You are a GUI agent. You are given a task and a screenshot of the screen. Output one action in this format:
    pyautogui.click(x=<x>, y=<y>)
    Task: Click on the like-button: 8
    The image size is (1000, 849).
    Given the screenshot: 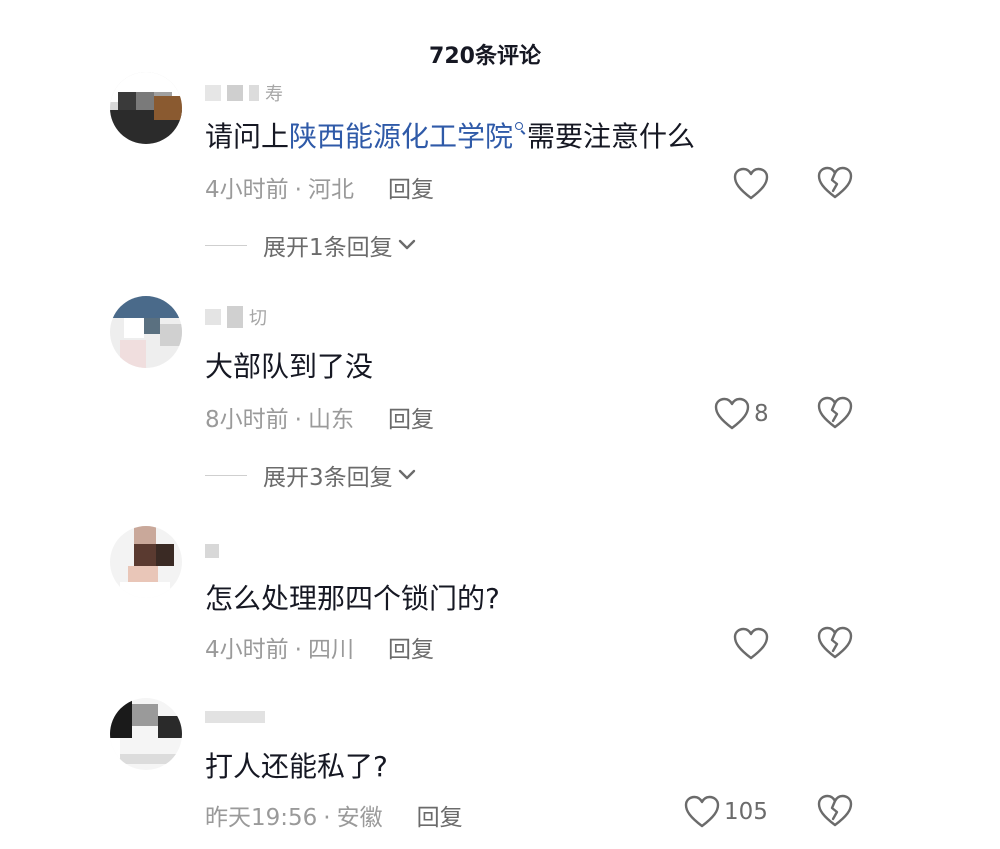 What is the action you would take?
    pyautogui.click(x=741, y=414)
    